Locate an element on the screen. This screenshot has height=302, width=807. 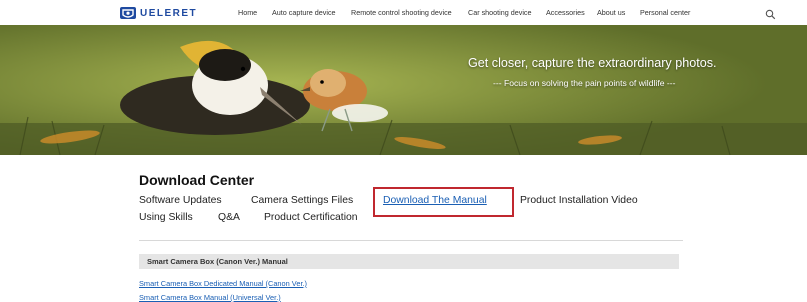
tab-qa: Q&A is located at coordinates (229, 217).